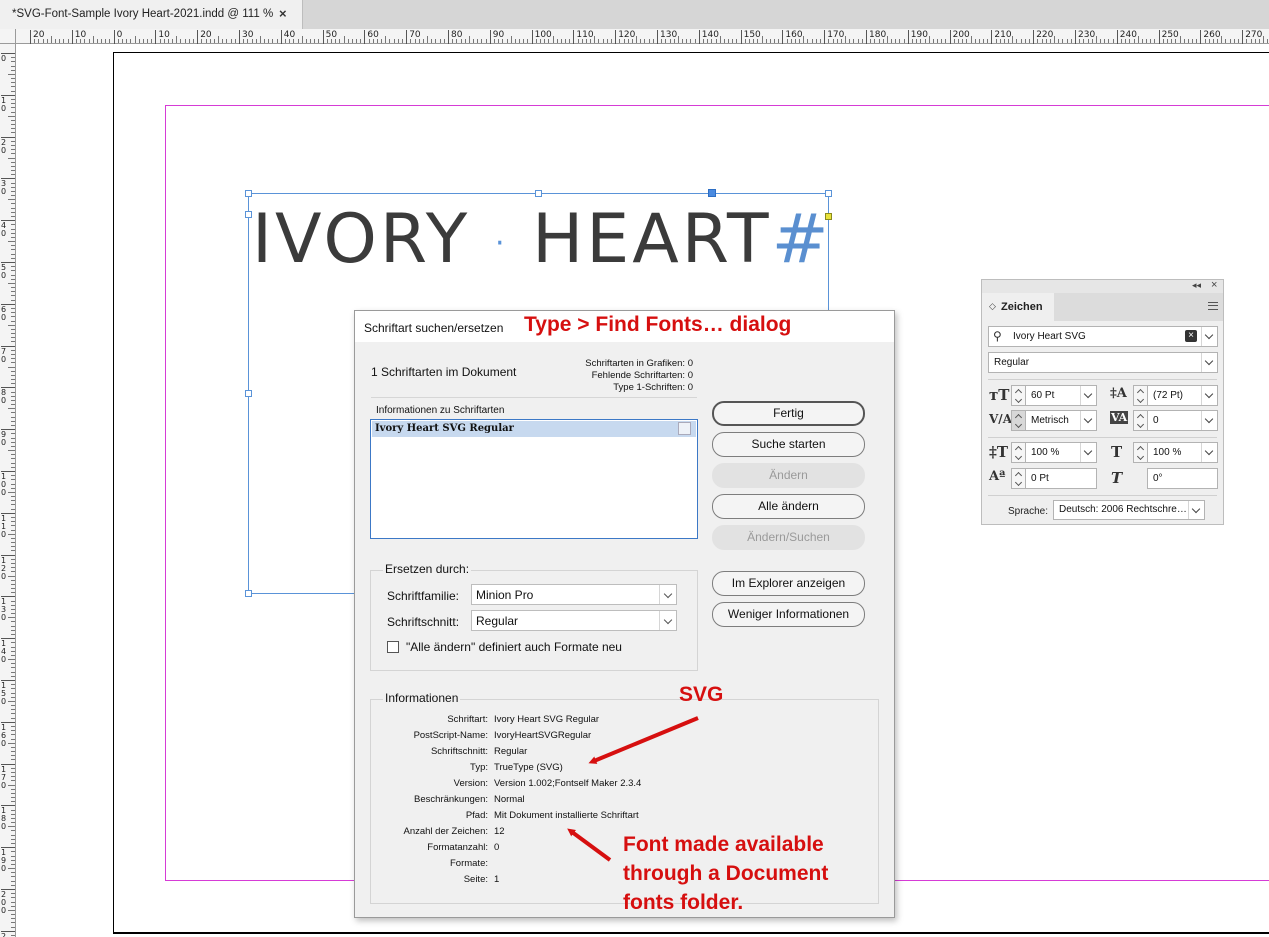 The height and width of the screenshot is (937, 1269). What do you see at coordinates (999, 452) in the screenshot?
I see `vertical-scale-icon: ‡T` at bounding box center [999, 452].